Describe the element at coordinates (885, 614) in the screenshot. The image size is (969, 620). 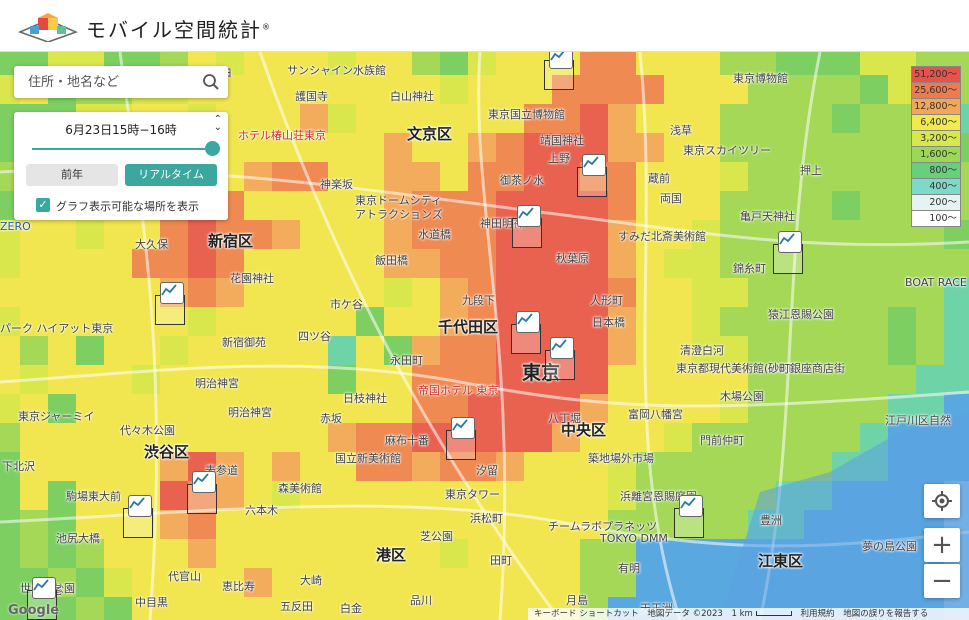
I see `report-error-link: 地図の誤りを報告する` at that location.